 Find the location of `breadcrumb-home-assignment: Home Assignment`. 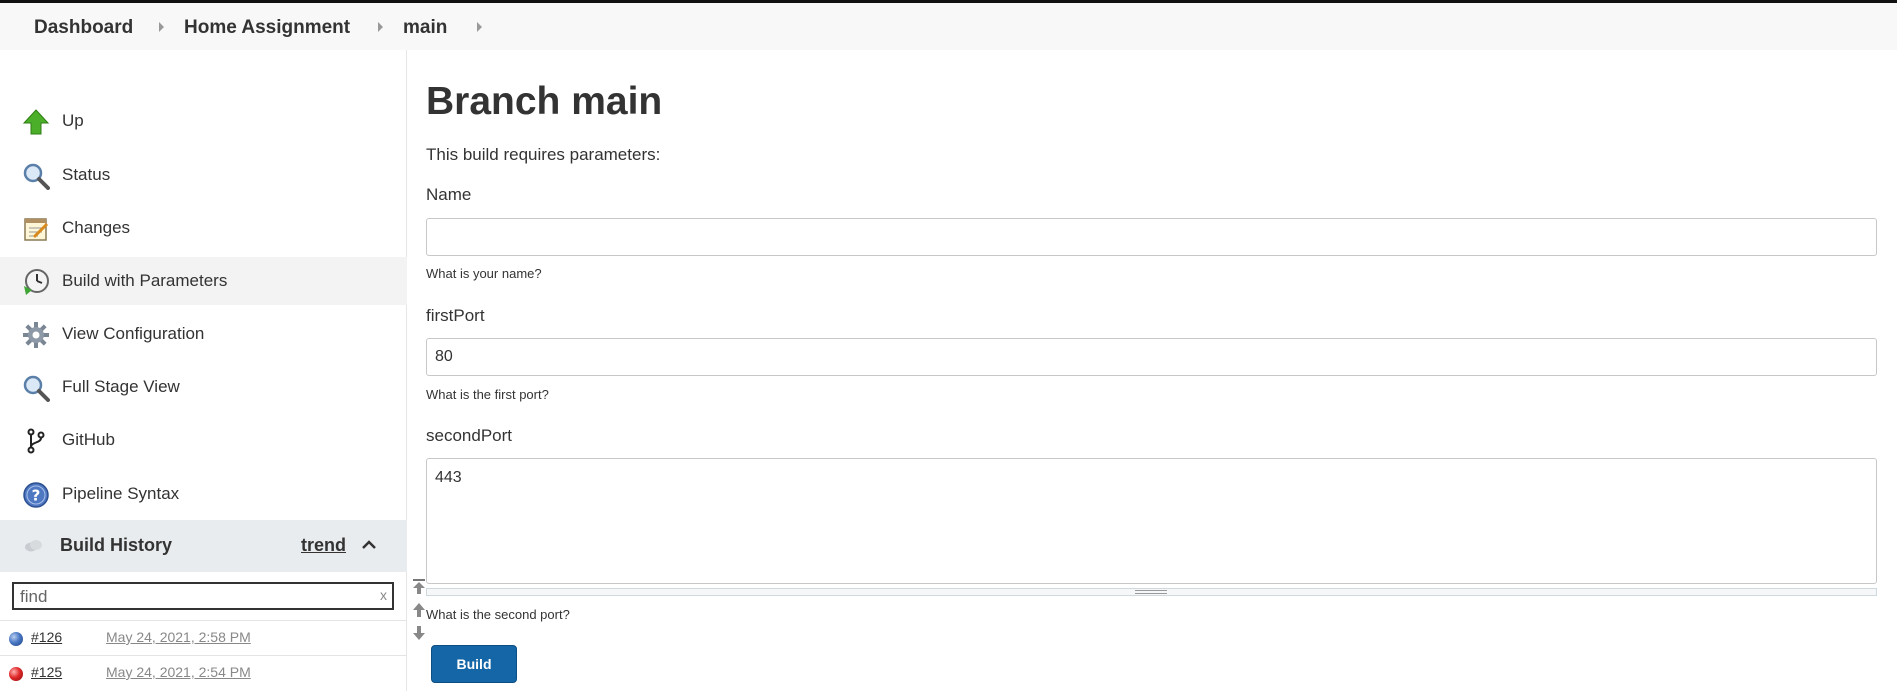

breadcrumb-home-assignment: Home Assignment is located at coordinates (267, 28).